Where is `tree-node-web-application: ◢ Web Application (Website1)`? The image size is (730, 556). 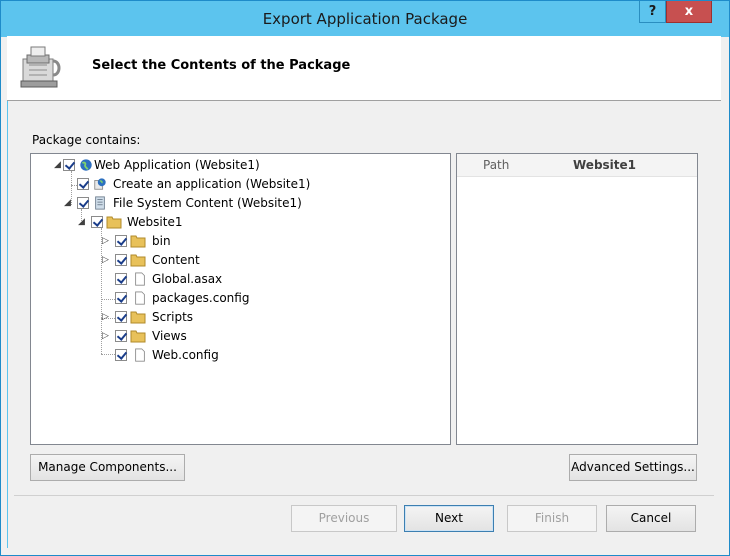 tree-node-web-application: ◢ Web Application (Website1) is located at coordinates (181, 166).